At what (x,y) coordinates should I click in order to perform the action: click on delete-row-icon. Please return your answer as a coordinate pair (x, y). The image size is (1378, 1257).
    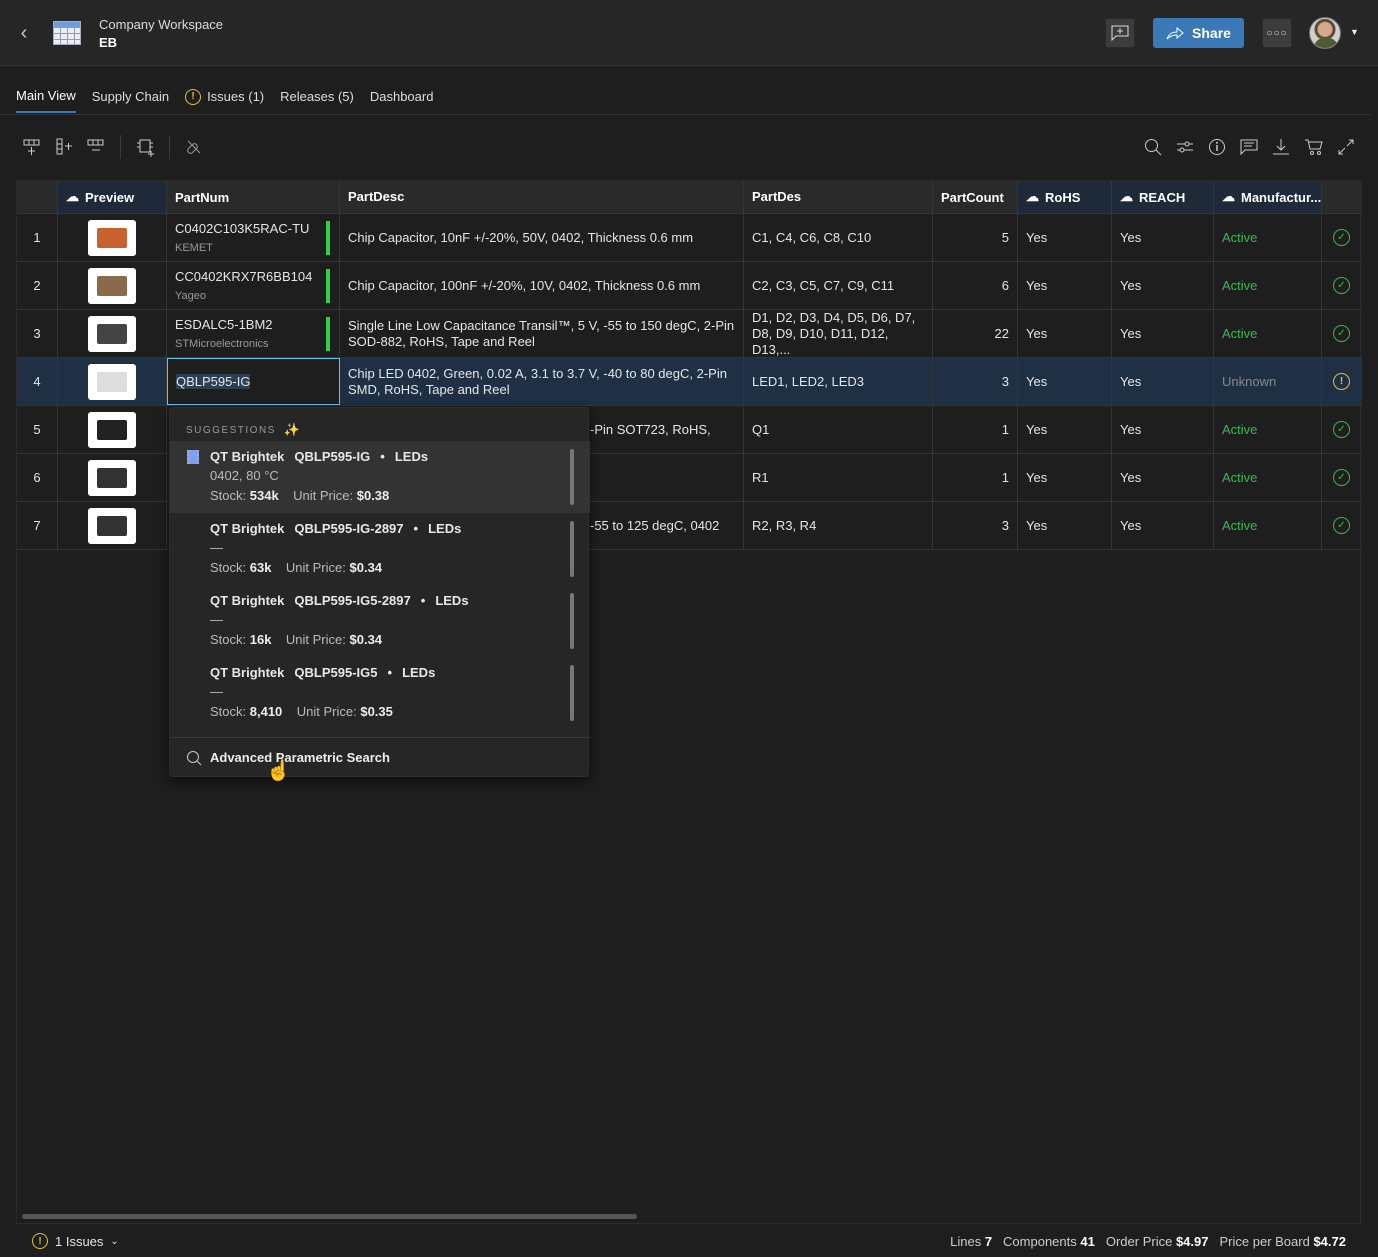
    Looking at the image, I should click on (96, 147).